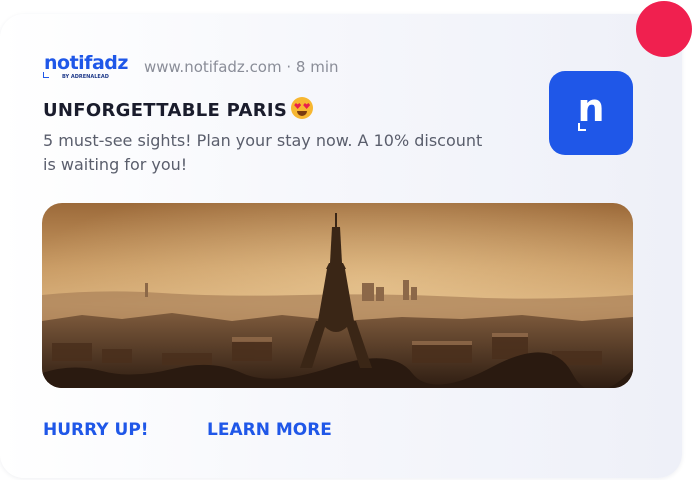  Describe the element at coordinates (86, 63) in the screenshot. I see `brand-name: notifadz` at that location.